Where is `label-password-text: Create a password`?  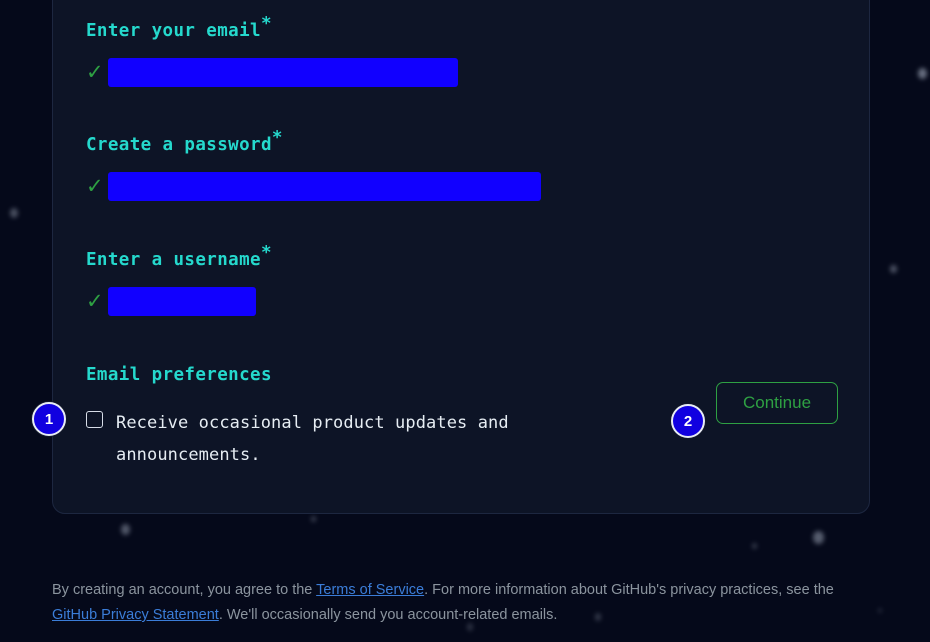
label-password-text: Create a password is located at coordinates (179, 145).